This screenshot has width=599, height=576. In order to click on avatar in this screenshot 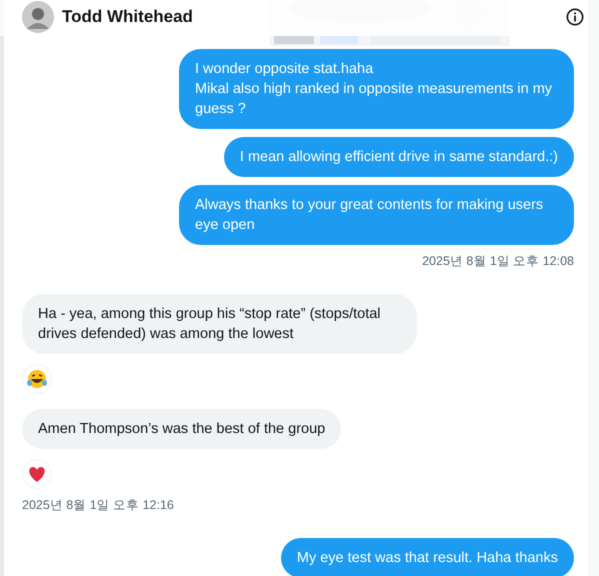, I will do `click(38, 17)`.